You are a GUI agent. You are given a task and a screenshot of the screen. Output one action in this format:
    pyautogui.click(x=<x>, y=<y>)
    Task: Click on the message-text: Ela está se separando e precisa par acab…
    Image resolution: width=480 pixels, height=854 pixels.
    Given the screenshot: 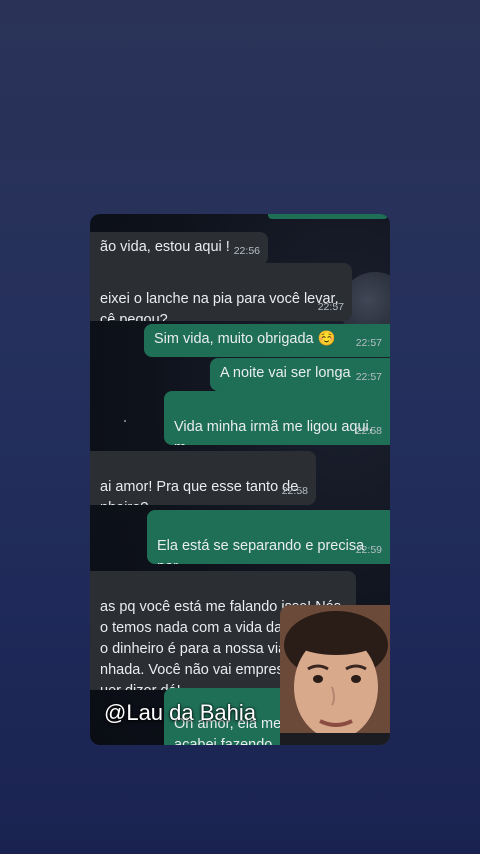 What is the action you would take?
    pyautogui.click(x=261, y=551)
    